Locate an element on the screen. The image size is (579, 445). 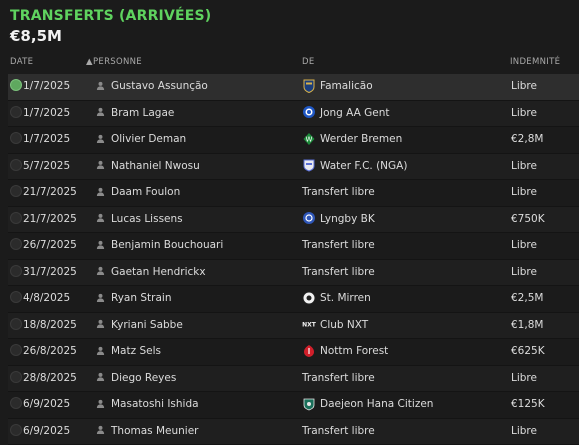
from-club: Daejeon Hana Citizen is located at coordinates (367, 405).